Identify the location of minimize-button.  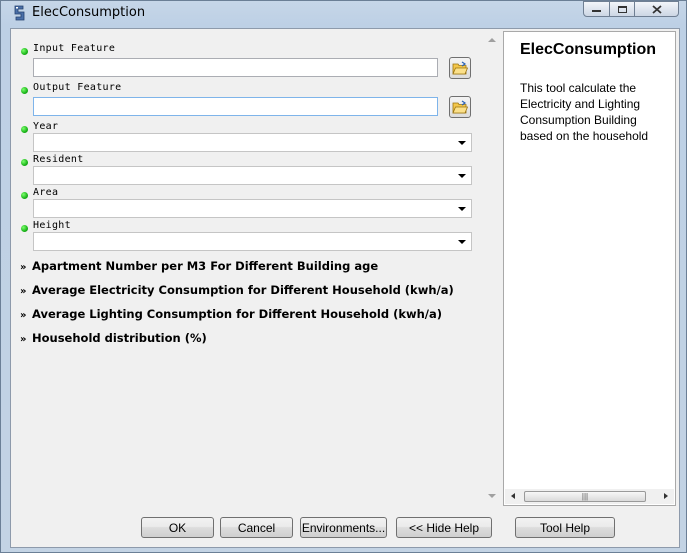
(596, 9).